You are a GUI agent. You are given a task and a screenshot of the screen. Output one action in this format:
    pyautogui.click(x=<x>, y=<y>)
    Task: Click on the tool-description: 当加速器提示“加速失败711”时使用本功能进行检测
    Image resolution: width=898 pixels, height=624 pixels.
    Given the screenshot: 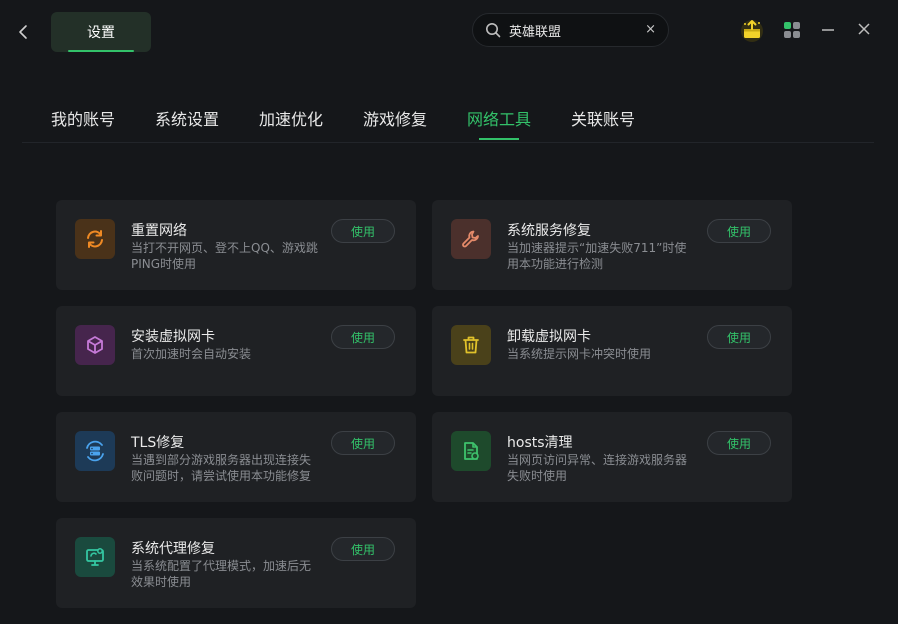 What is the action you would take?
    pyautogui.click(x=597, y=256)
    